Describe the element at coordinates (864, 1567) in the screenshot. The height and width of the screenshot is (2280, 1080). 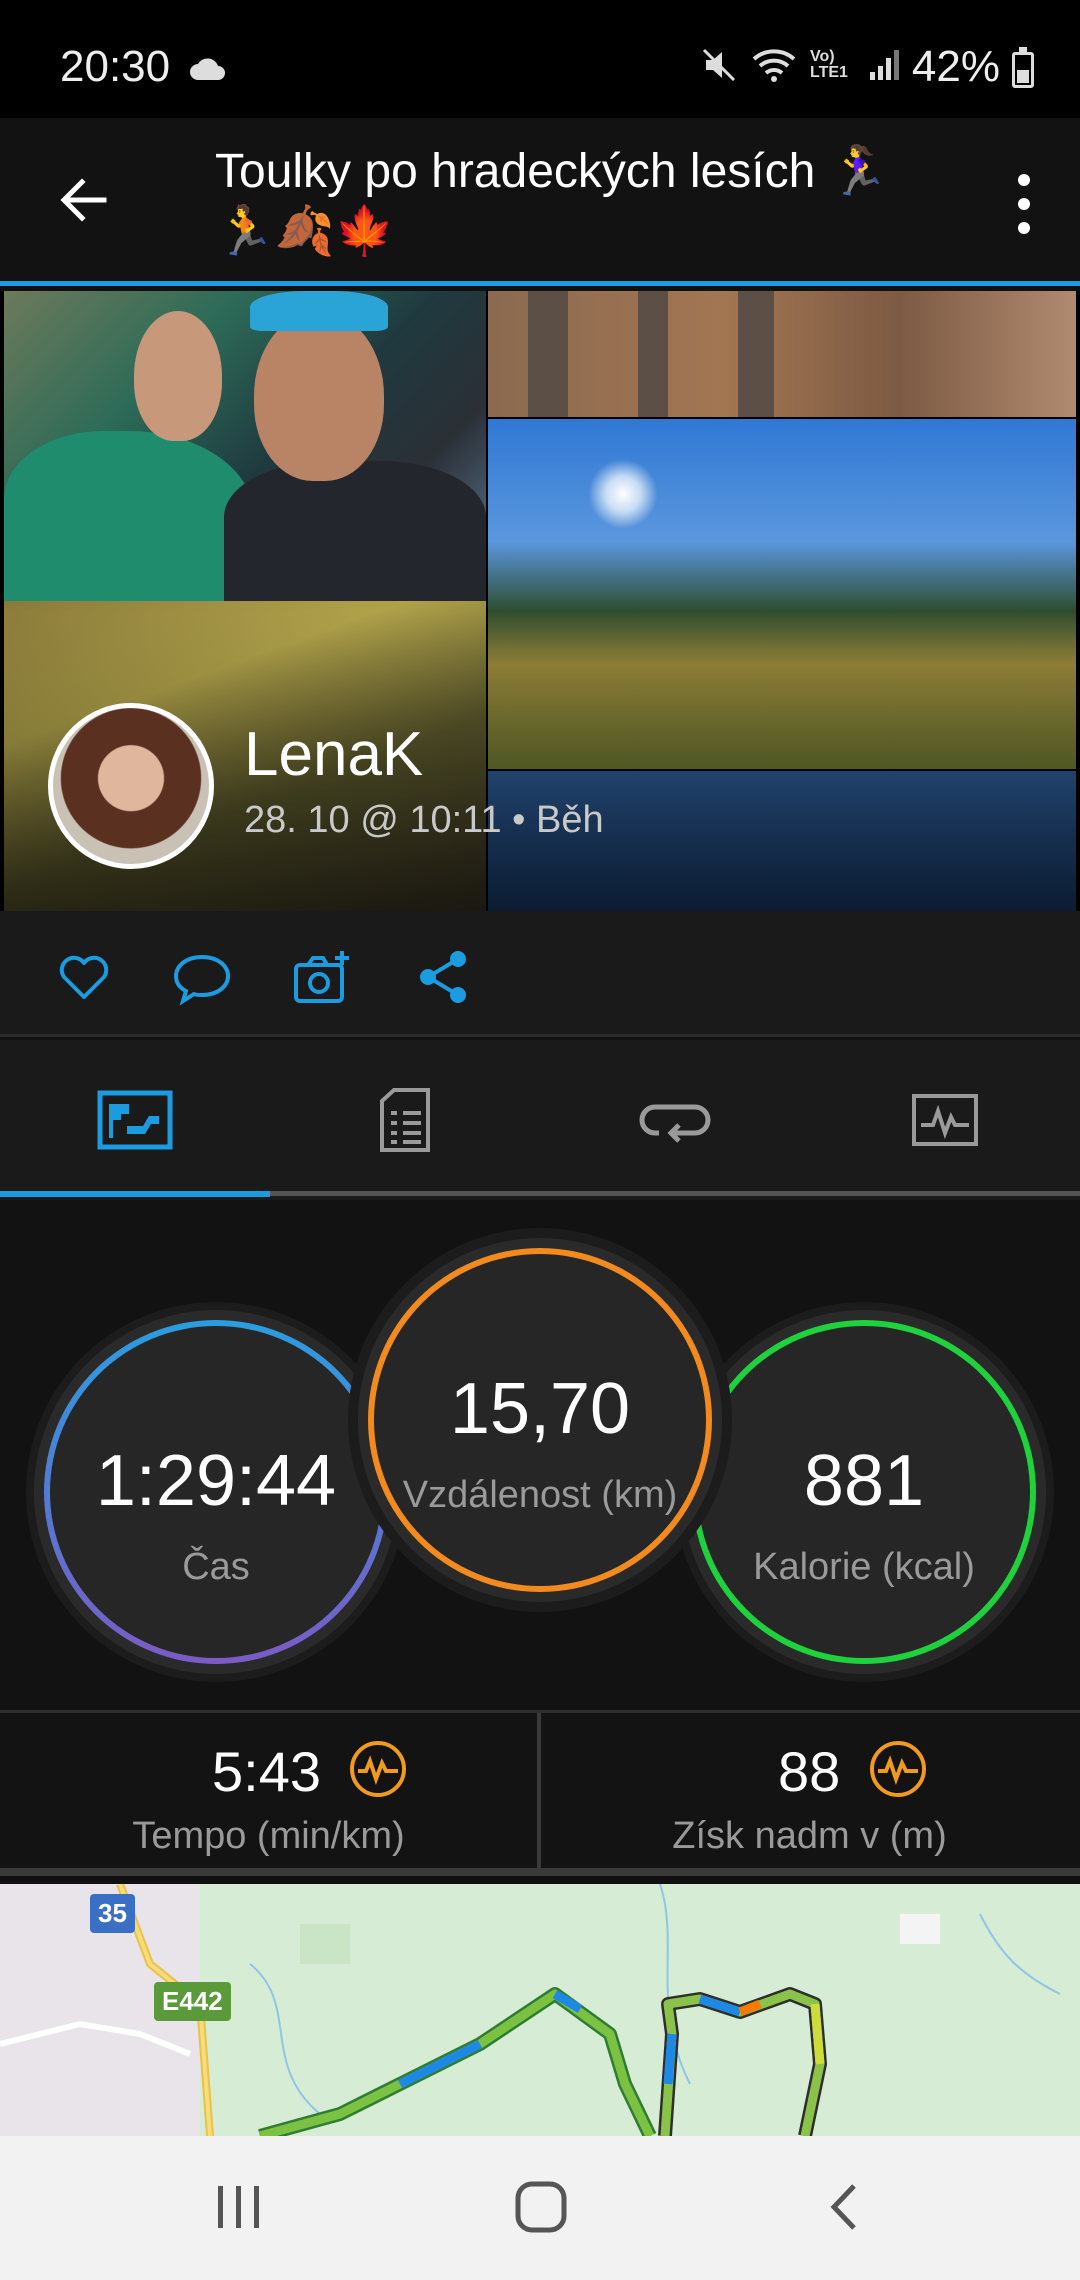
I see `calories-label: Kalorie (kcal)` at that location.